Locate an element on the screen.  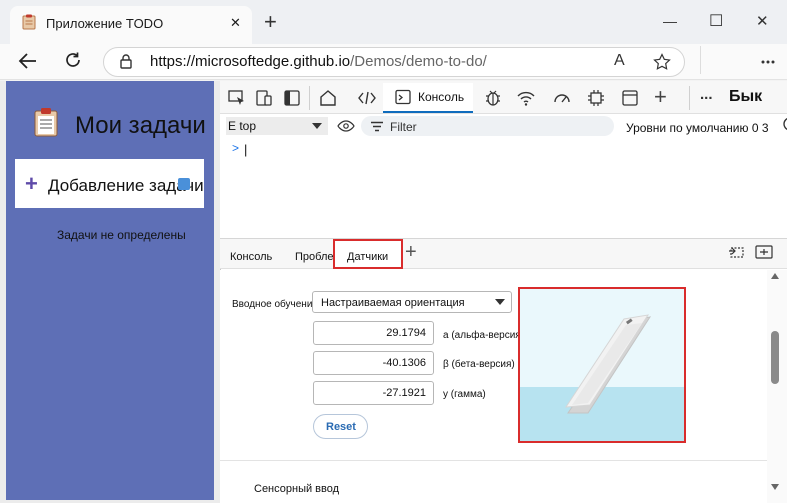
gamma-input: -27.1921 is located at coordinates (373, 393).